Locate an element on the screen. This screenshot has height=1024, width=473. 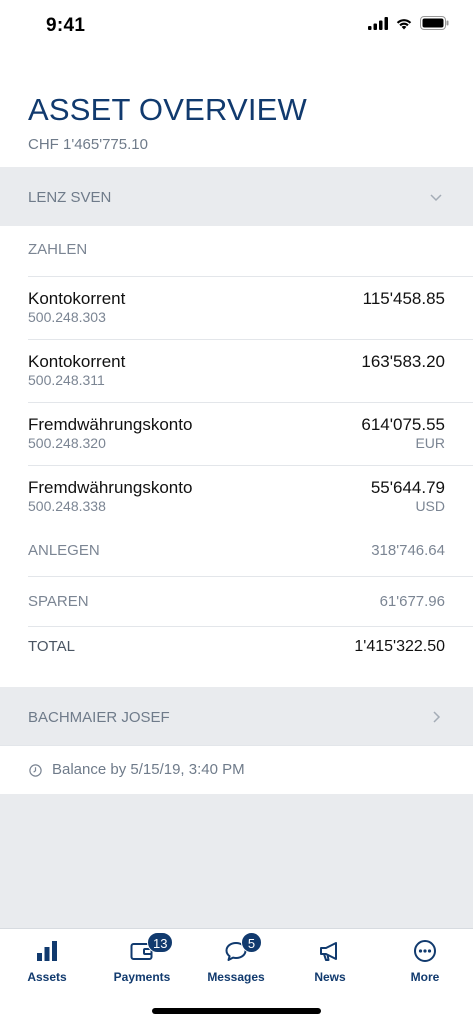
tab-label: Payments is located at coordinates (142, 977).